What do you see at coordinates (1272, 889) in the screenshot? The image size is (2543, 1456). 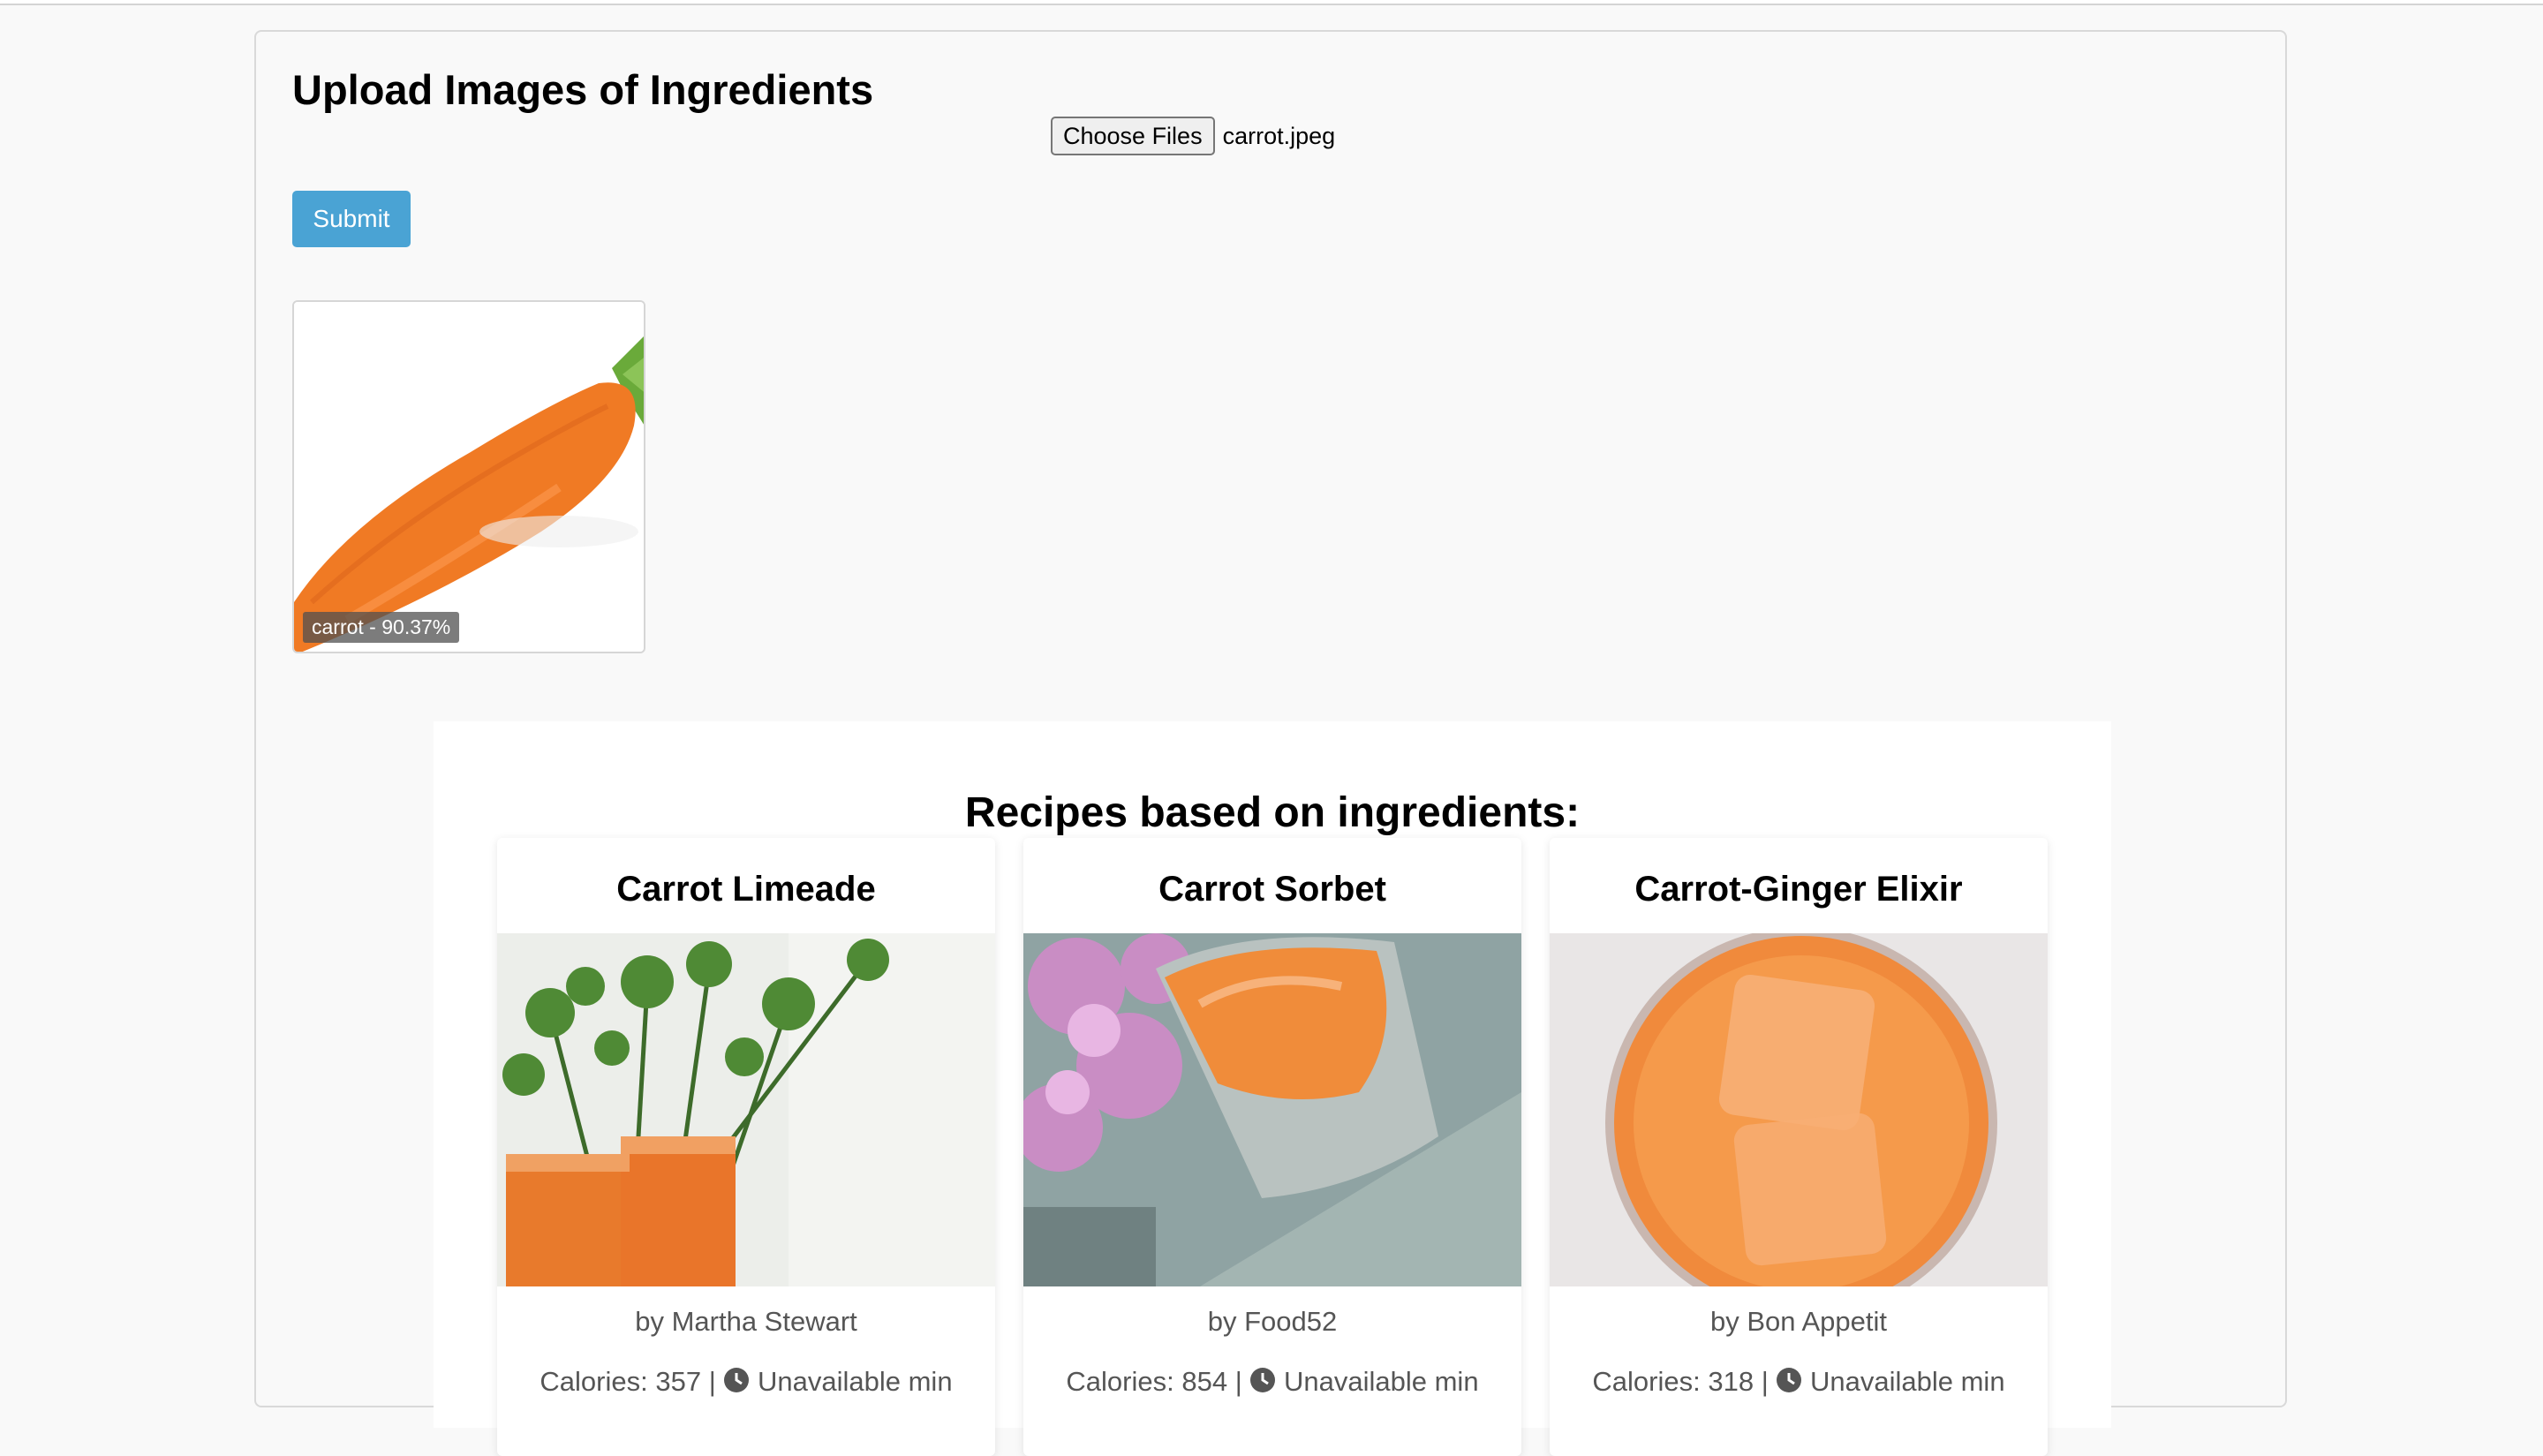 I see `recipe-title: Carrot Sorbet` at bounding box center [1272, 889].